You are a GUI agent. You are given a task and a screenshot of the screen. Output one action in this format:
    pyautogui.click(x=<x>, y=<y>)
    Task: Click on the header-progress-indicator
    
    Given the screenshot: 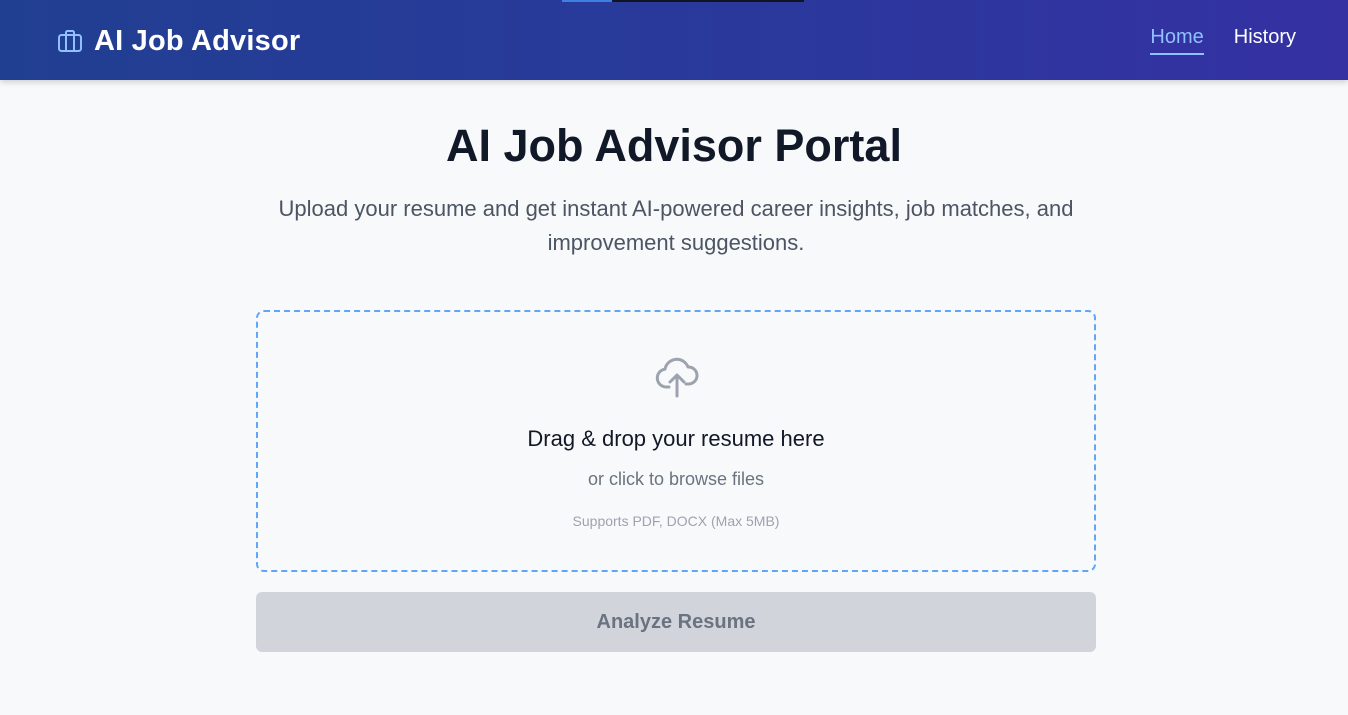 What is the action you would take?
    pyautogui.click(x=587, y=1)
    